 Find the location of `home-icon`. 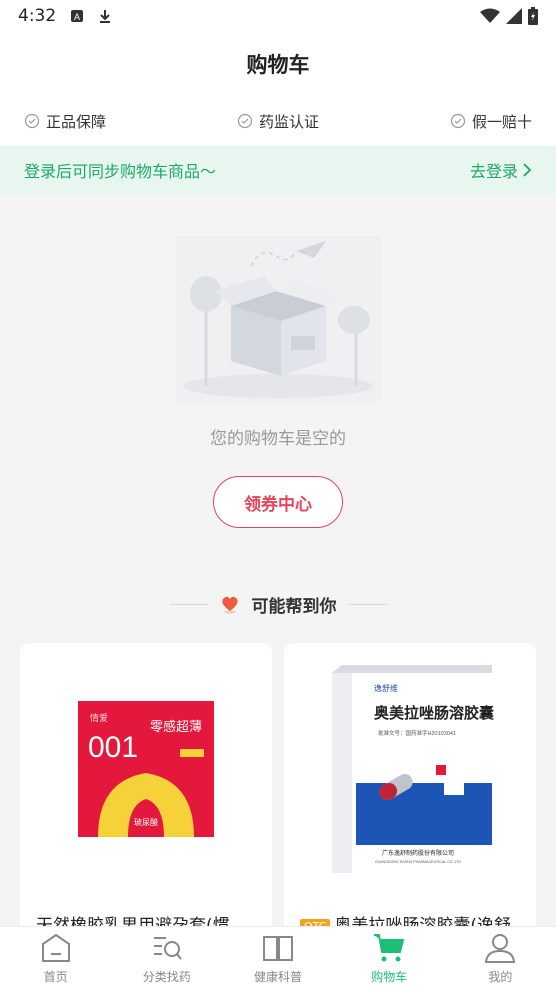

home-icon is located at coordinates (55, 948).